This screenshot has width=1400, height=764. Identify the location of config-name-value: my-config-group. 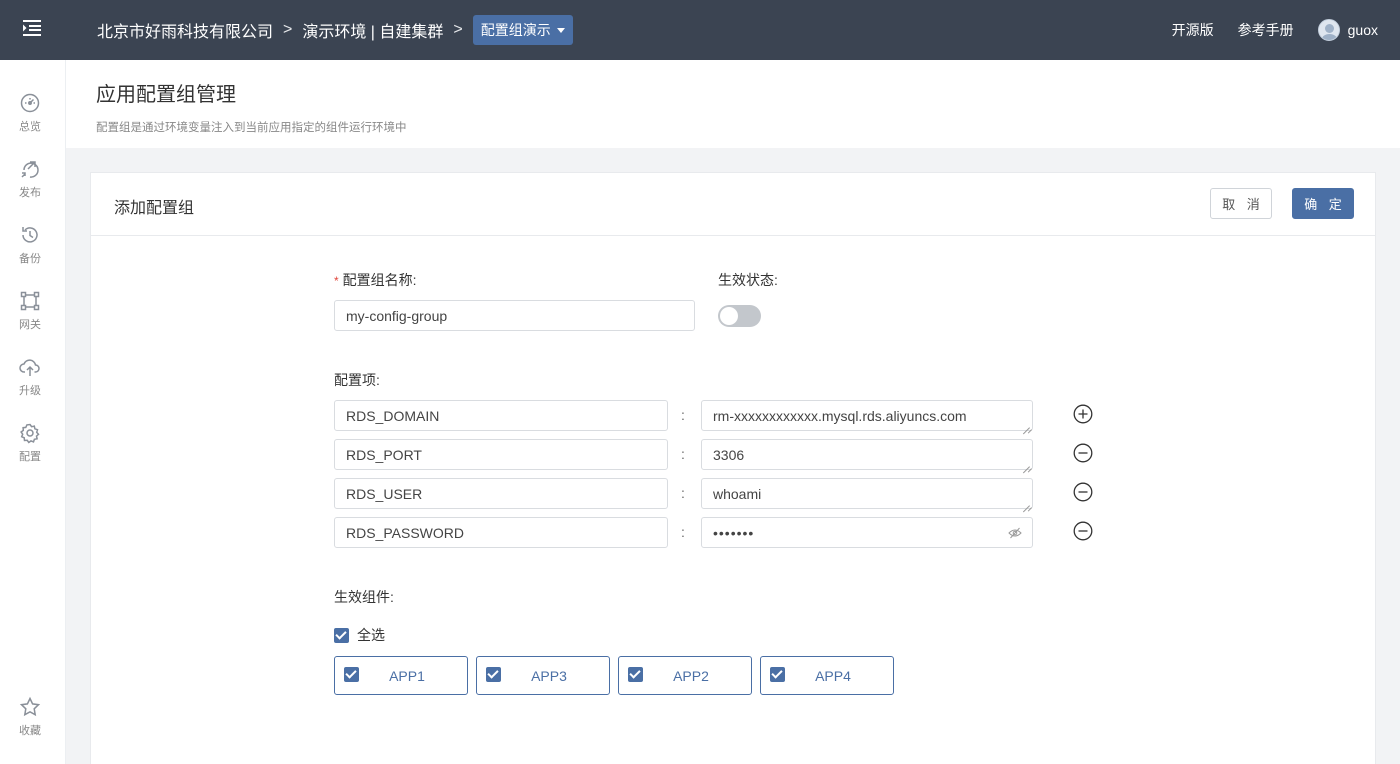
(397, 315).